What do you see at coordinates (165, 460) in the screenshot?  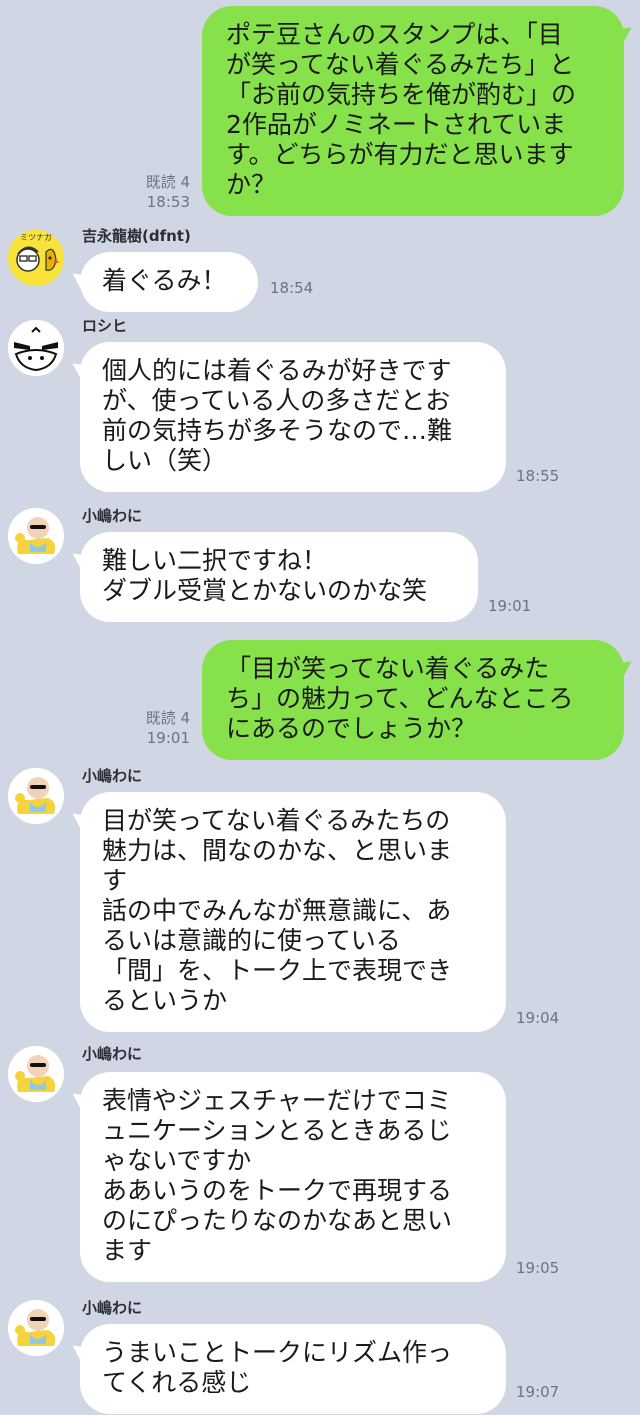 I see `message-line: しい（笑）` at bounding box center [165, 460].